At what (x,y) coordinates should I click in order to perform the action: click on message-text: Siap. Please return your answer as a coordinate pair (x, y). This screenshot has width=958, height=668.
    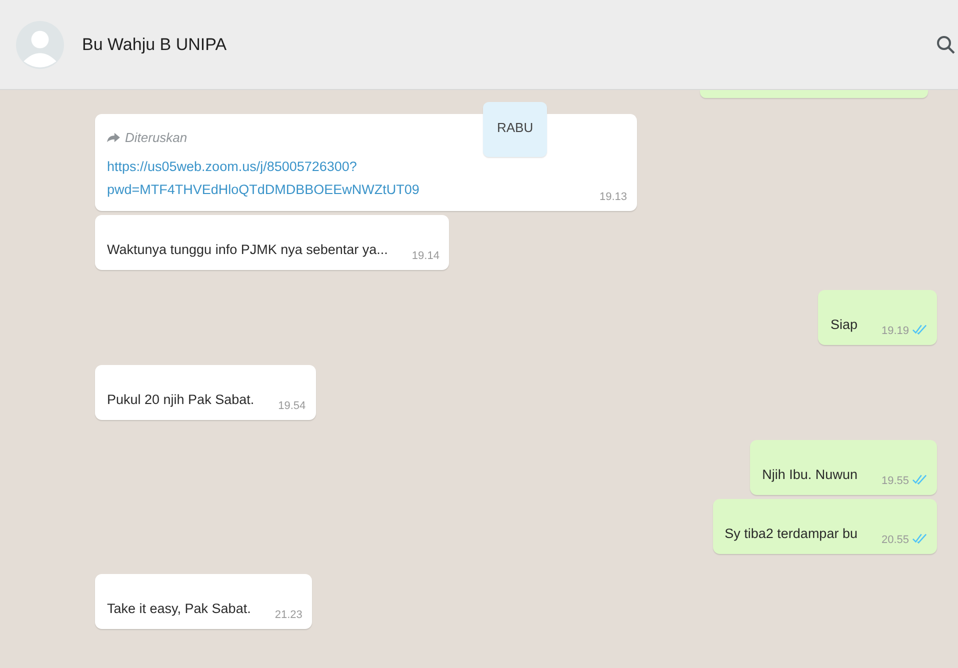
    Looking at the image, I should click on (844, 325).